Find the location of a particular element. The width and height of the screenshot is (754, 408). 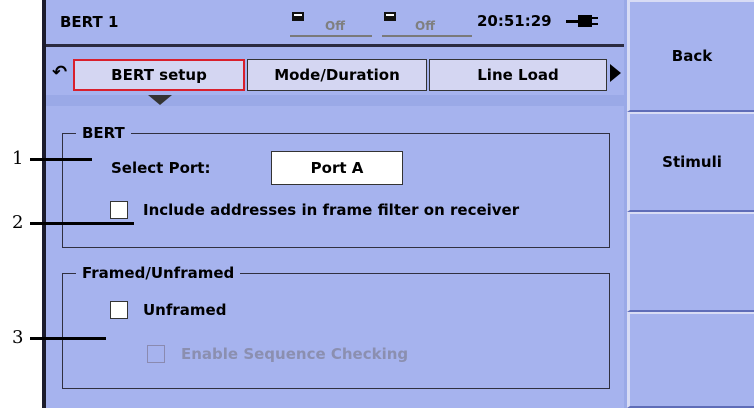

unframed-checkbox is located at coordinates (119, 310).